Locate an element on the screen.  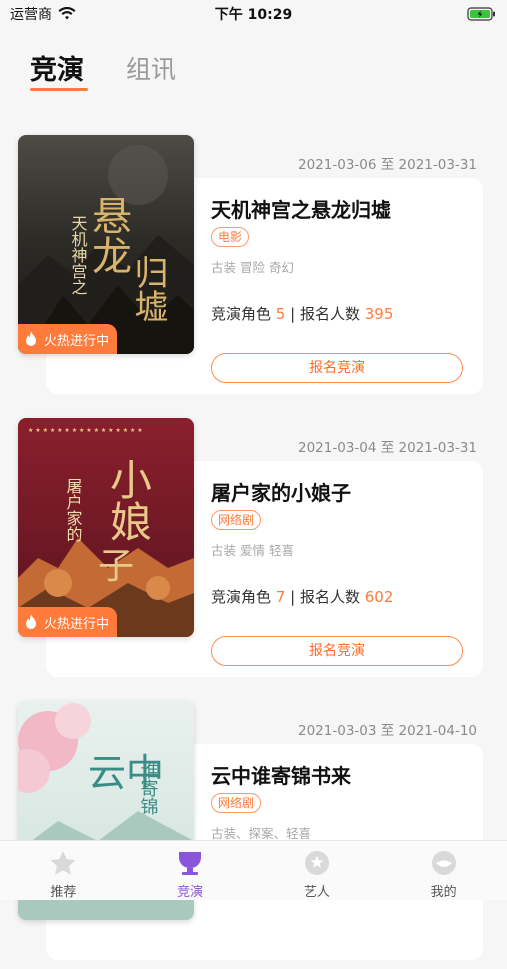
tabbar-label: 我的 is located at coordinates (443, 892).